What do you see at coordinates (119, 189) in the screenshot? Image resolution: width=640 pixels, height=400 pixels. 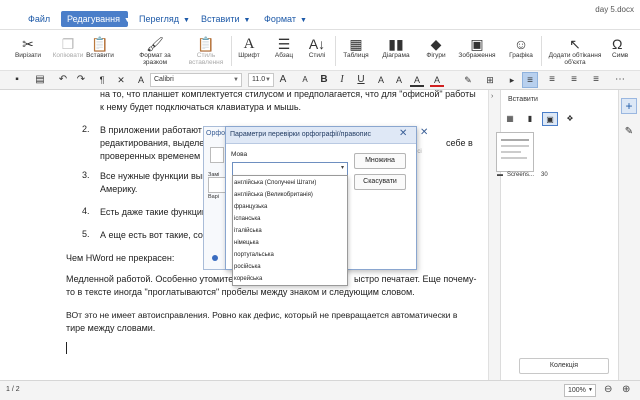 I see `doc-line: Америку.` at bounding box center [119, 189].